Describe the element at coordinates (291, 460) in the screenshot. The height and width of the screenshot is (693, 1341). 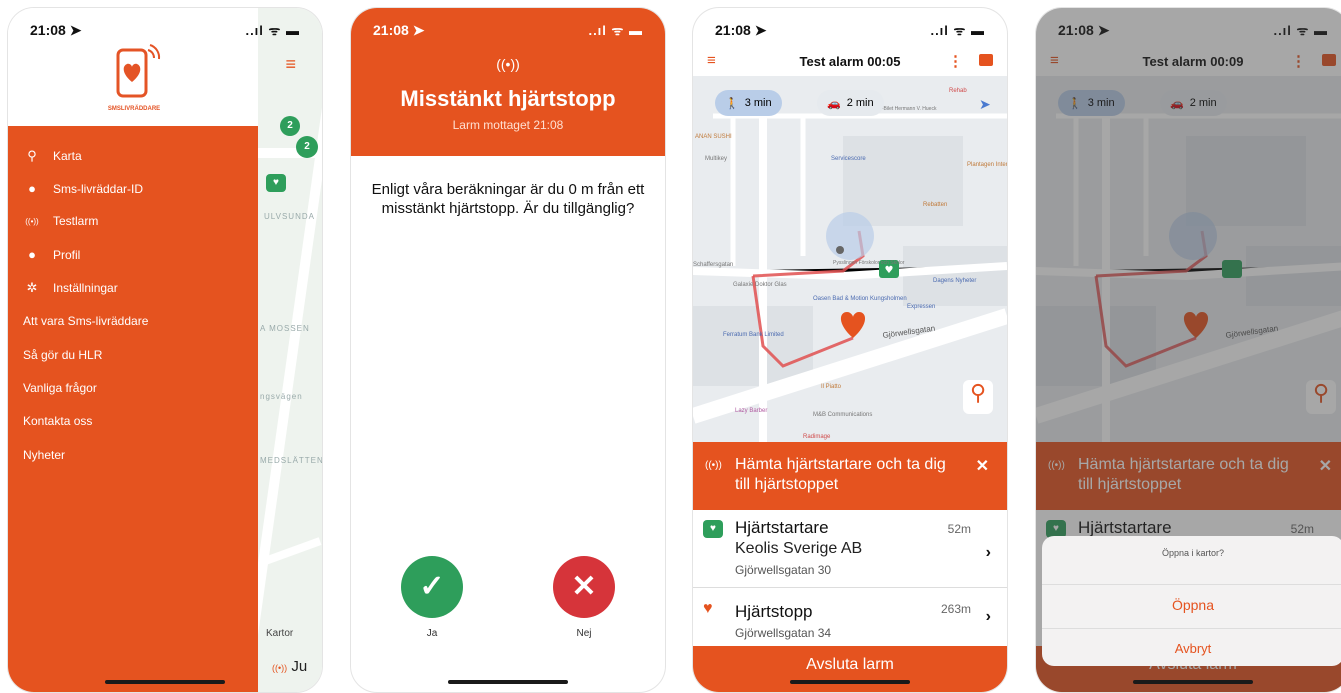
I see `map-label: MEDSLÄTTEN` at that location.